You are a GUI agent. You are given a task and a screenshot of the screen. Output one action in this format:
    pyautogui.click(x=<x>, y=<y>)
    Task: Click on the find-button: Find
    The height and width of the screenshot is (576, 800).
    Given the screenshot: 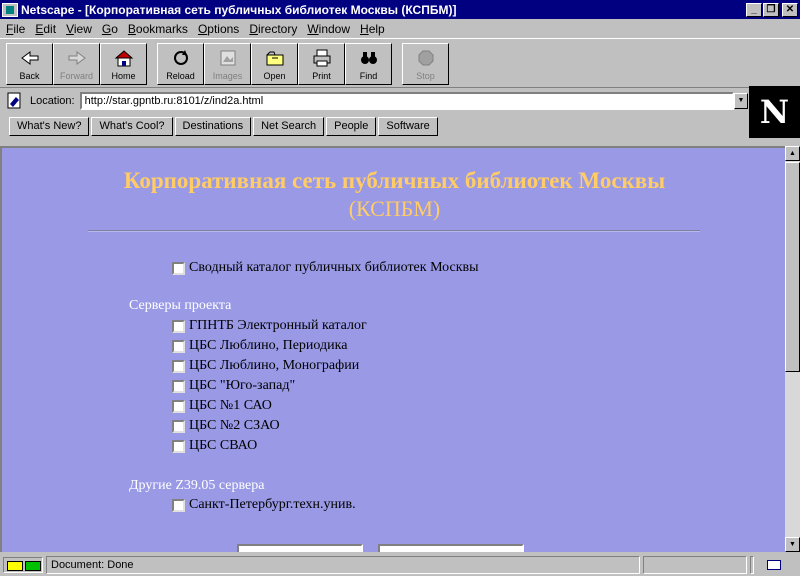 What is the action you would take?
    pyautogui.click(x=368, y=64)
    